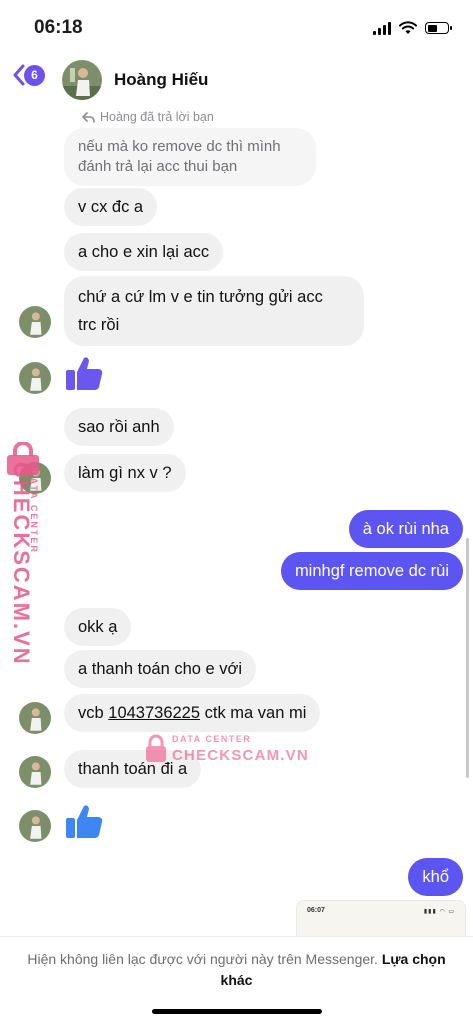 This screenshot has height=1025, width=473. Describe the element at coordinates (467, 658) in the screenshot. I see `scrollbar` at that location.